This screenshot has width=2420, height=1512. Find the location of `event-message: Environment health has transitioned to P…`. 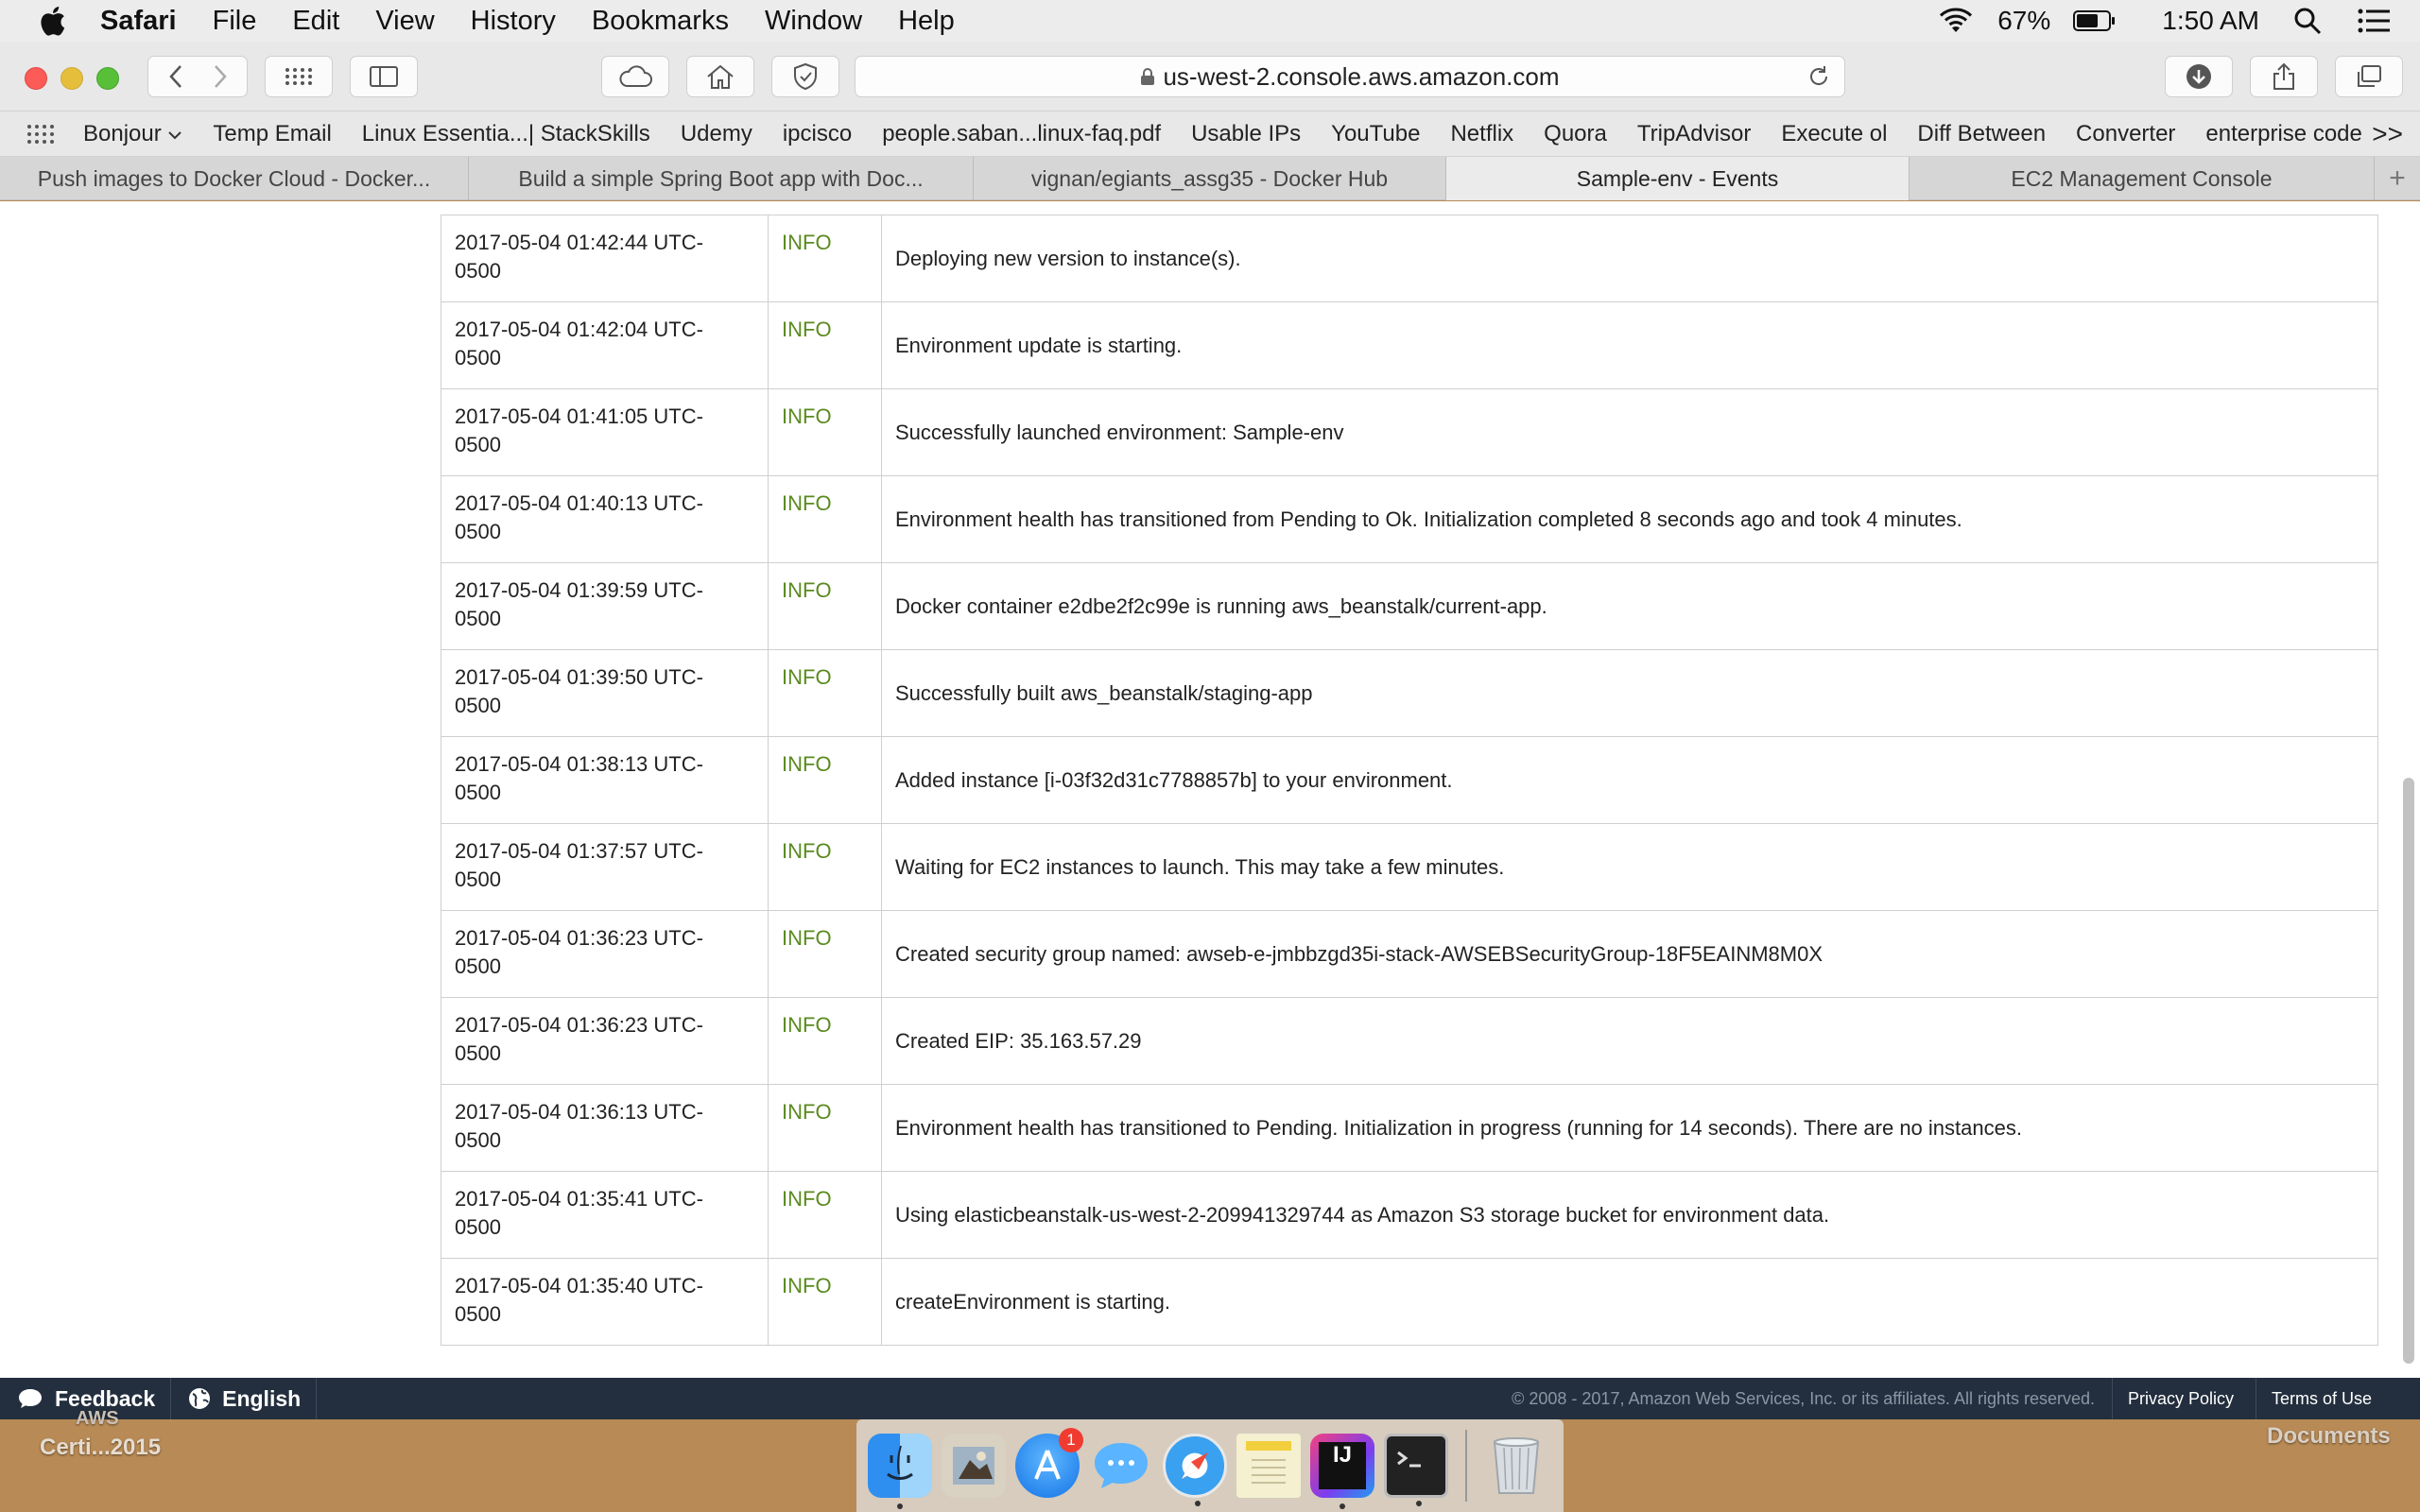

event-message: Environment health has transitioned to P… is located at coordinates (1630, 1128).